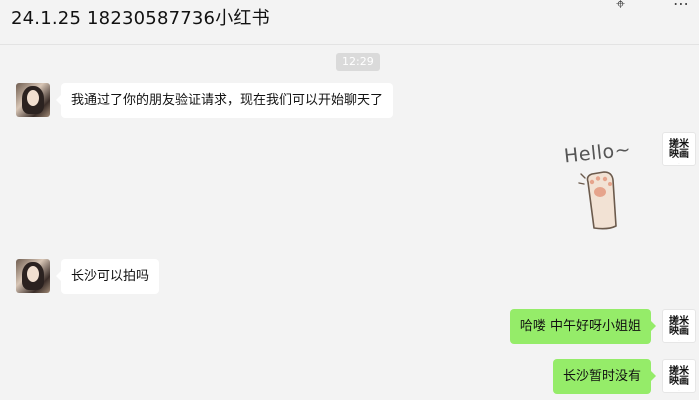 The width and height of the screenshot is (699, 400). I want to click on hello-sticker: Hello~, so click(598, 184).